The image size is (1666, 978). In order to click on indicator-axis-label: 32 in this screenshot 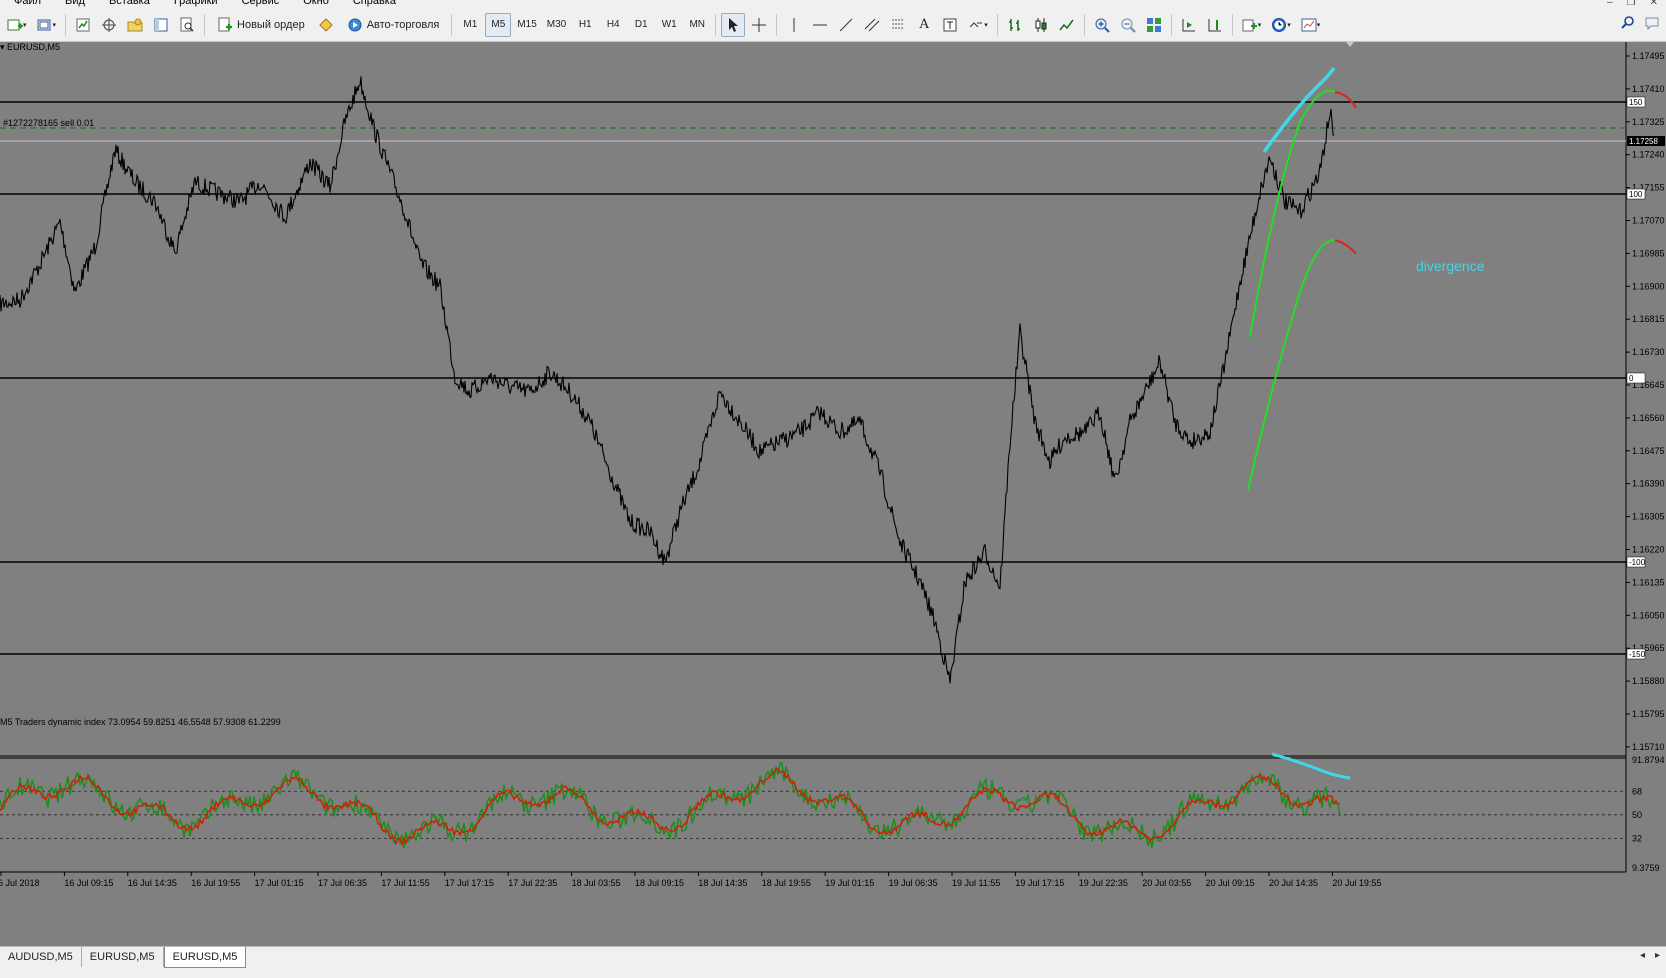, I will do `click(1637, 838)`.